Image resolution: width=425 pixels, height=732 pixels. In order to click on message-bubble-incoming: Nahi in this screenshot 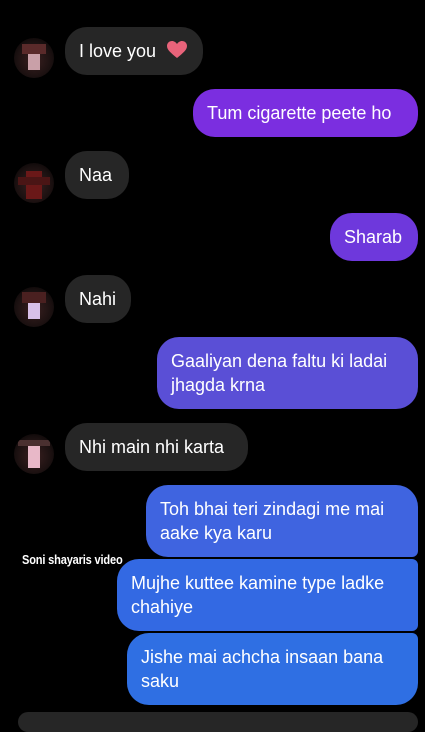, I will do `click(98, 299)`.